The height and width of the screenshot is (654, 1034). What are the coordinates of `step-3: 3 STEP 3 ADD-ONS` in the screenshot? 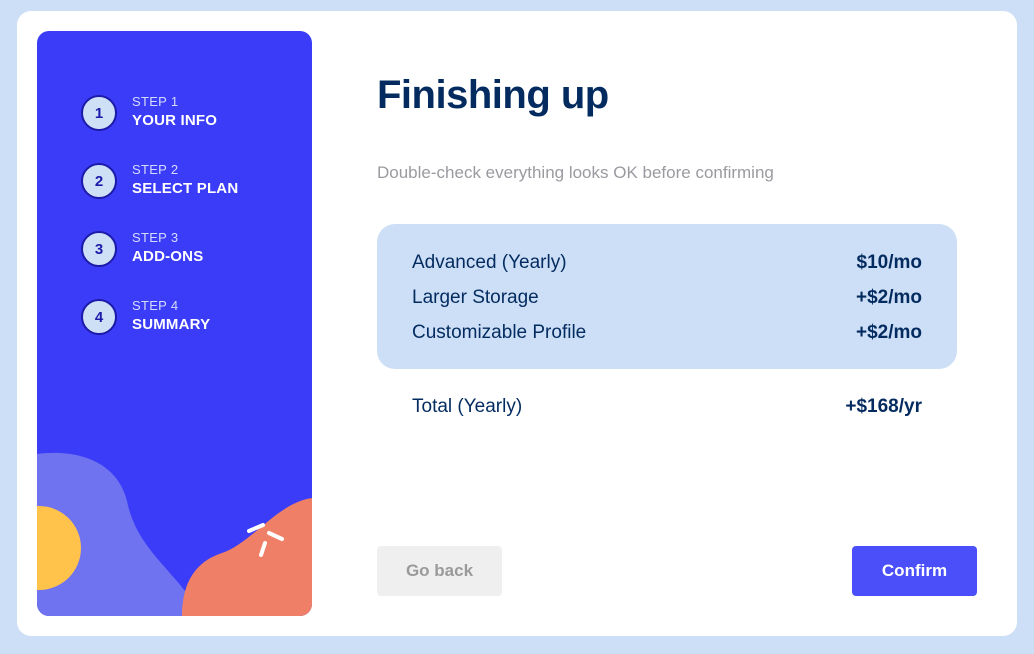 It's located at (142, 249).